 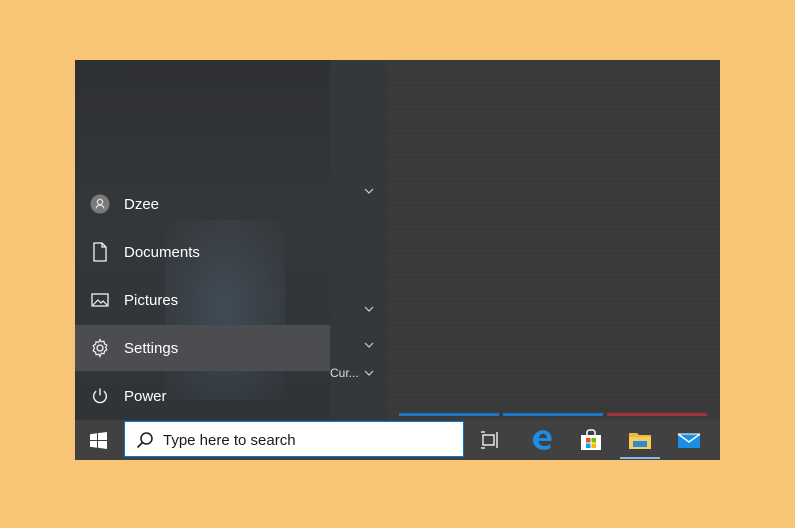 I want to click on windows-logo-icon, so click(x=98, y=440).